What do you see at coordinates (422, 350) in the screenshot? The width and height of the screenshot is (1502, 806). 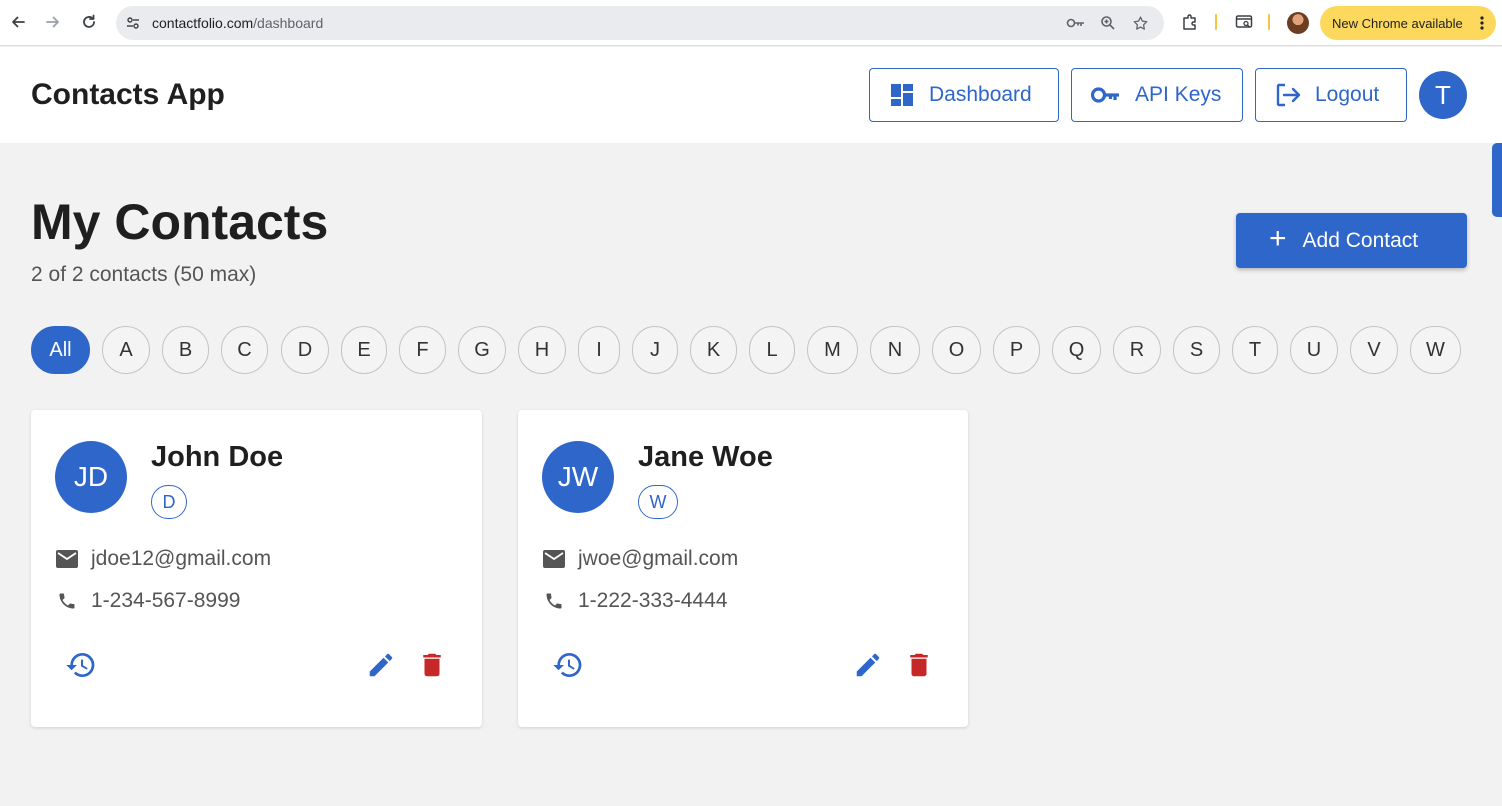 I see `filter-chip-f: F` at bounding box center [422, 350].